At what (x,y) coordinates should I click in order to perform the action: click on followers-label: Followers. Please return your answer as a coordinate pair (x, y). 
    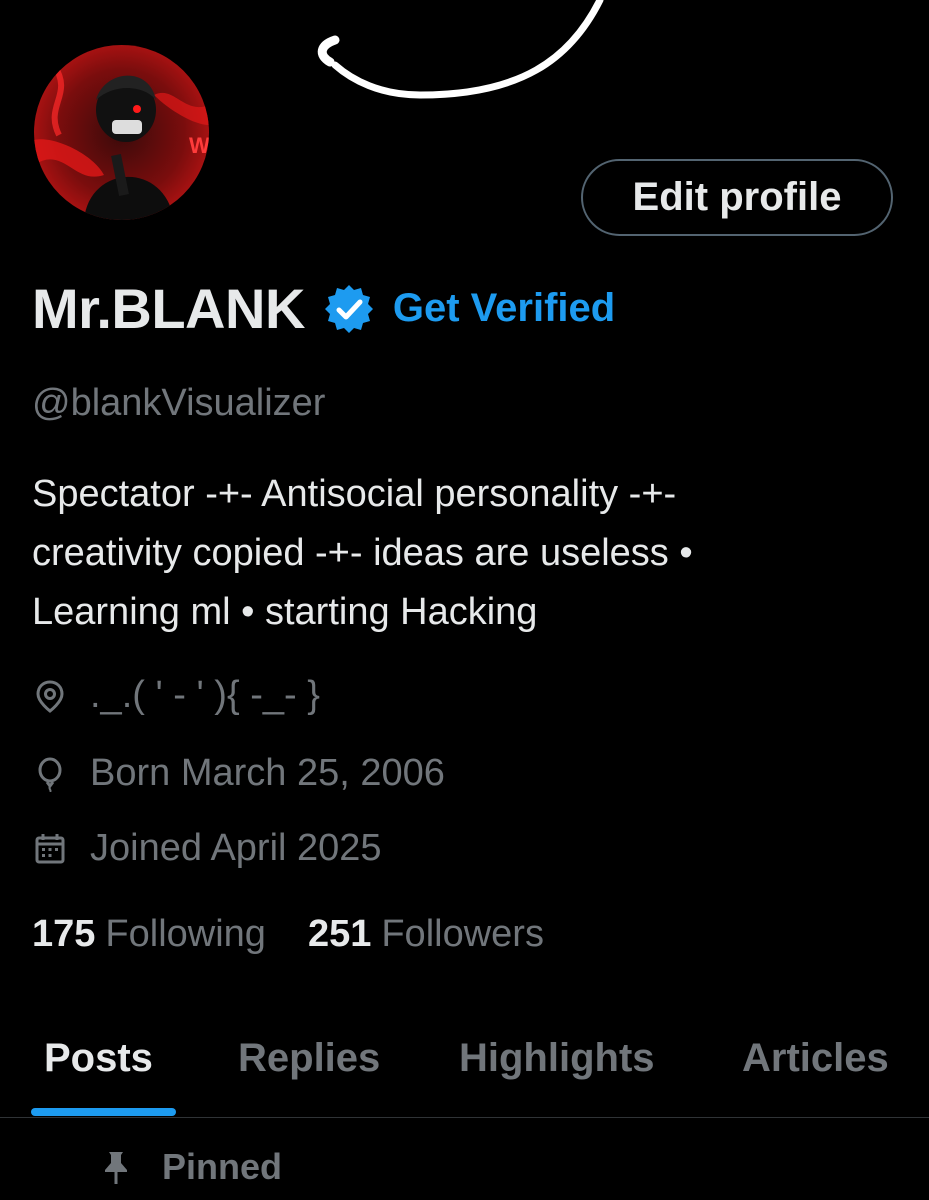
    Looking at the image, I should click on (462, 934).